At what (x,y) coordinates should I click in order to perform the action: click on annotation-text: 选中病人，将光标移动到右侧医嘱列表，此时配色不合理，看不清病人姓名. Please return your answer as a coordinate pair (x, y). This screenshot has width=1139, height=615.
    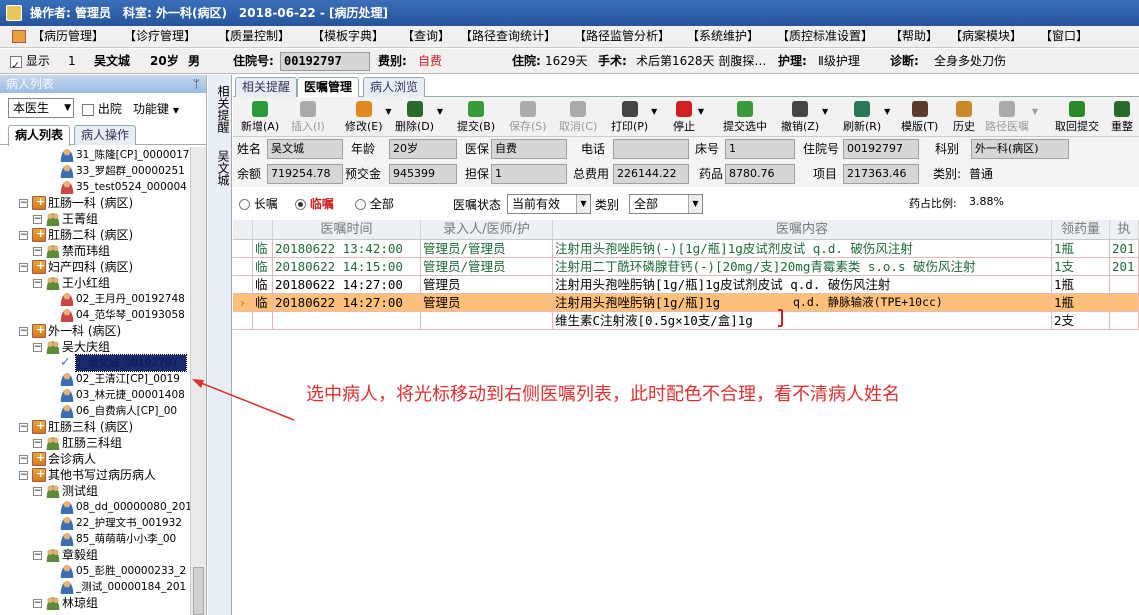
    Looking at the image, I should click on (603, 394).